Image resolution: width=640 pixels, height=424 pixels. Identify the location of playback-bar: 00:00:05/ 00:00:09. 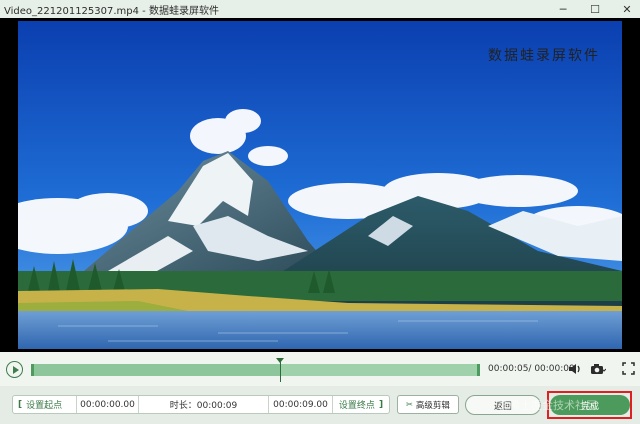
(320, 369).